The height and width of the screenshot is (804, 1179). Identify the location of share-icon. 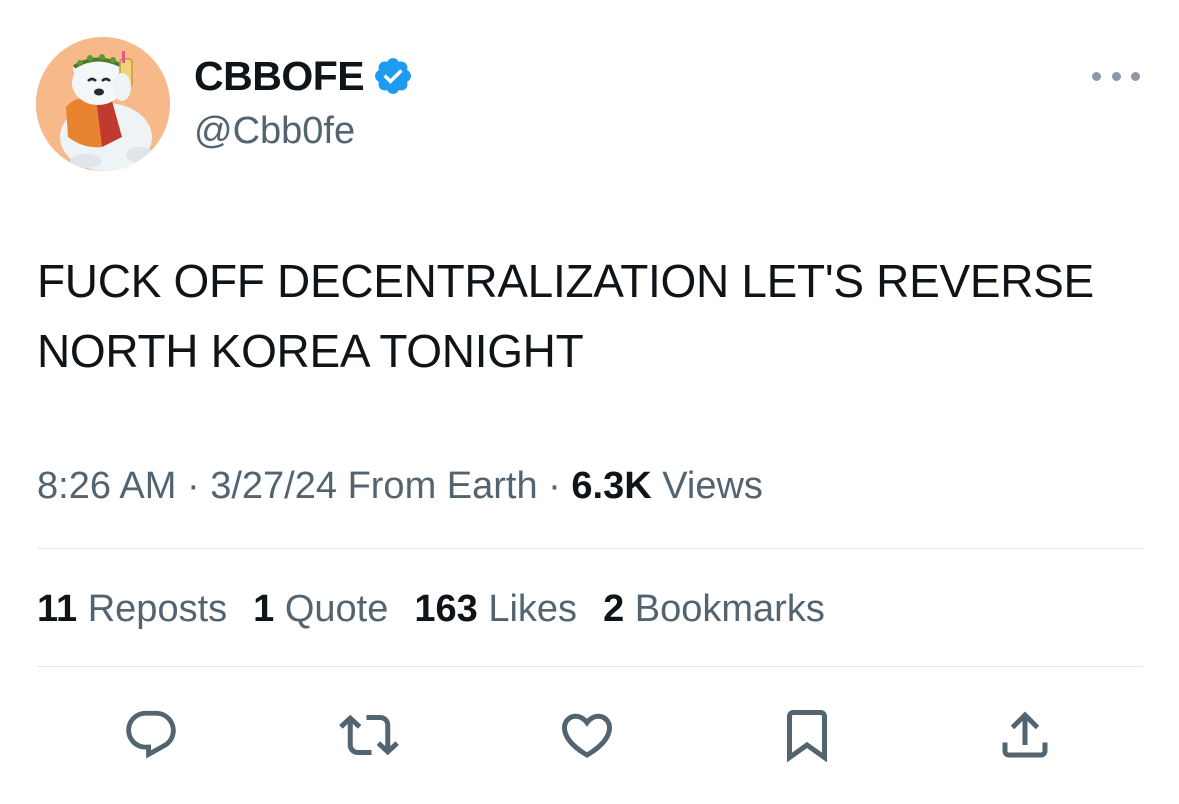
(1025, 734).